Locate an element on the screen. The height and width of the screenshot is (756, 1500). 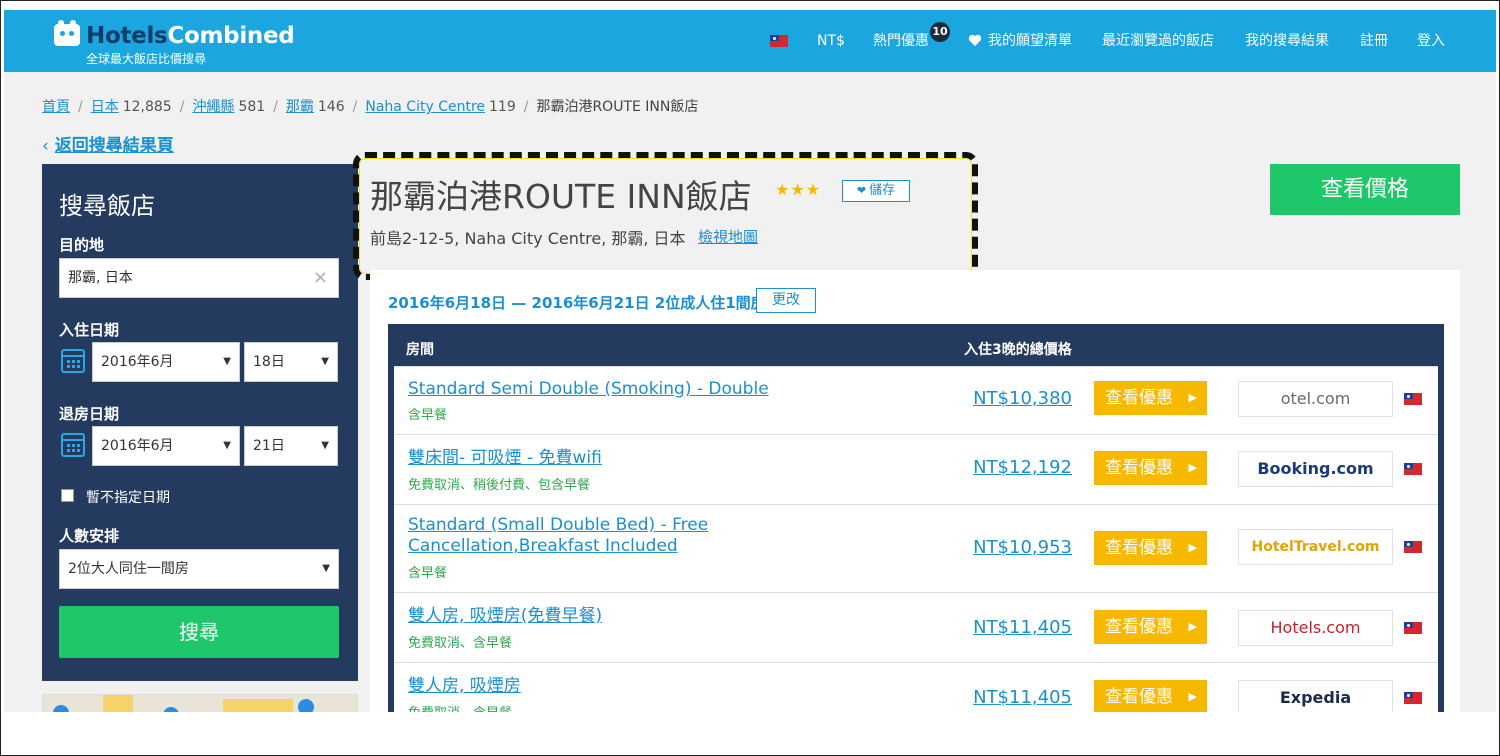
register-link: 註冊 is located at coordinates (1374, 41).